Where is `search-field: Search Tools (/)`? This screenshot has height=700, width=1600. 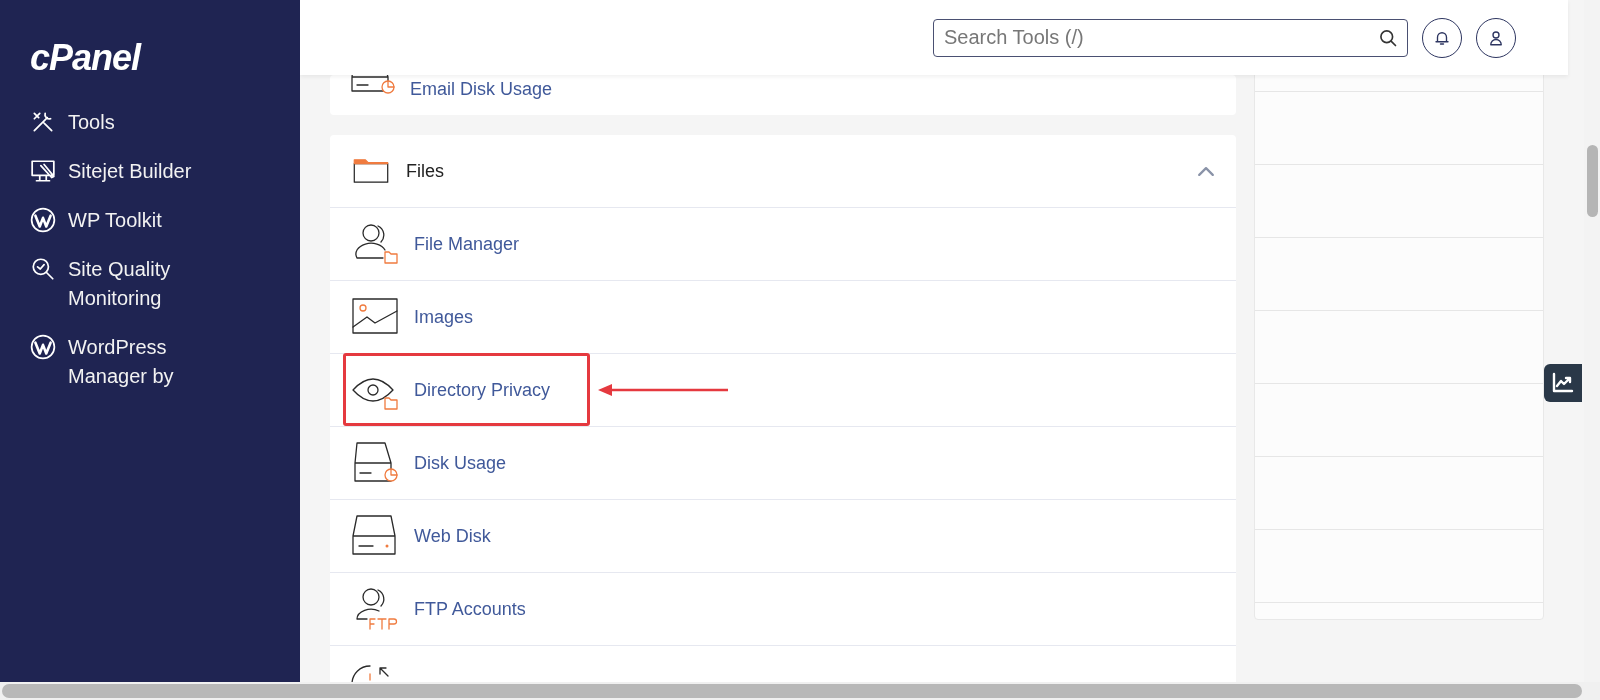
search-field: Search Tools (/) is located at coordinates (1170, 37).